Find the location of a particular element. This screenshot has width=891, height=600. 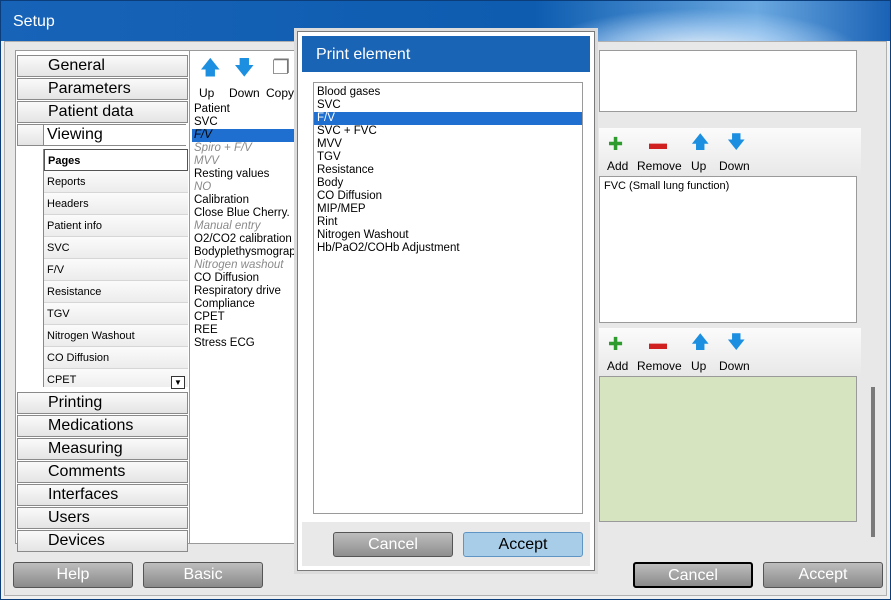

cancel-button: Cancel is located at coordinates (693, 575).